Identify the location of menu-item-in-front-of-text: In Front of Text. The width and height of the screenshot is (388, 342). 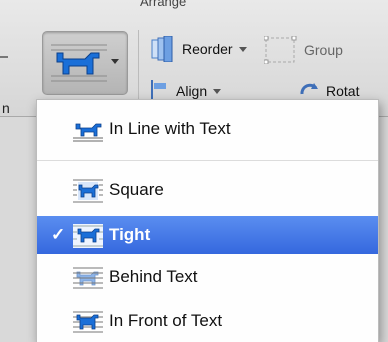
(207, 321).